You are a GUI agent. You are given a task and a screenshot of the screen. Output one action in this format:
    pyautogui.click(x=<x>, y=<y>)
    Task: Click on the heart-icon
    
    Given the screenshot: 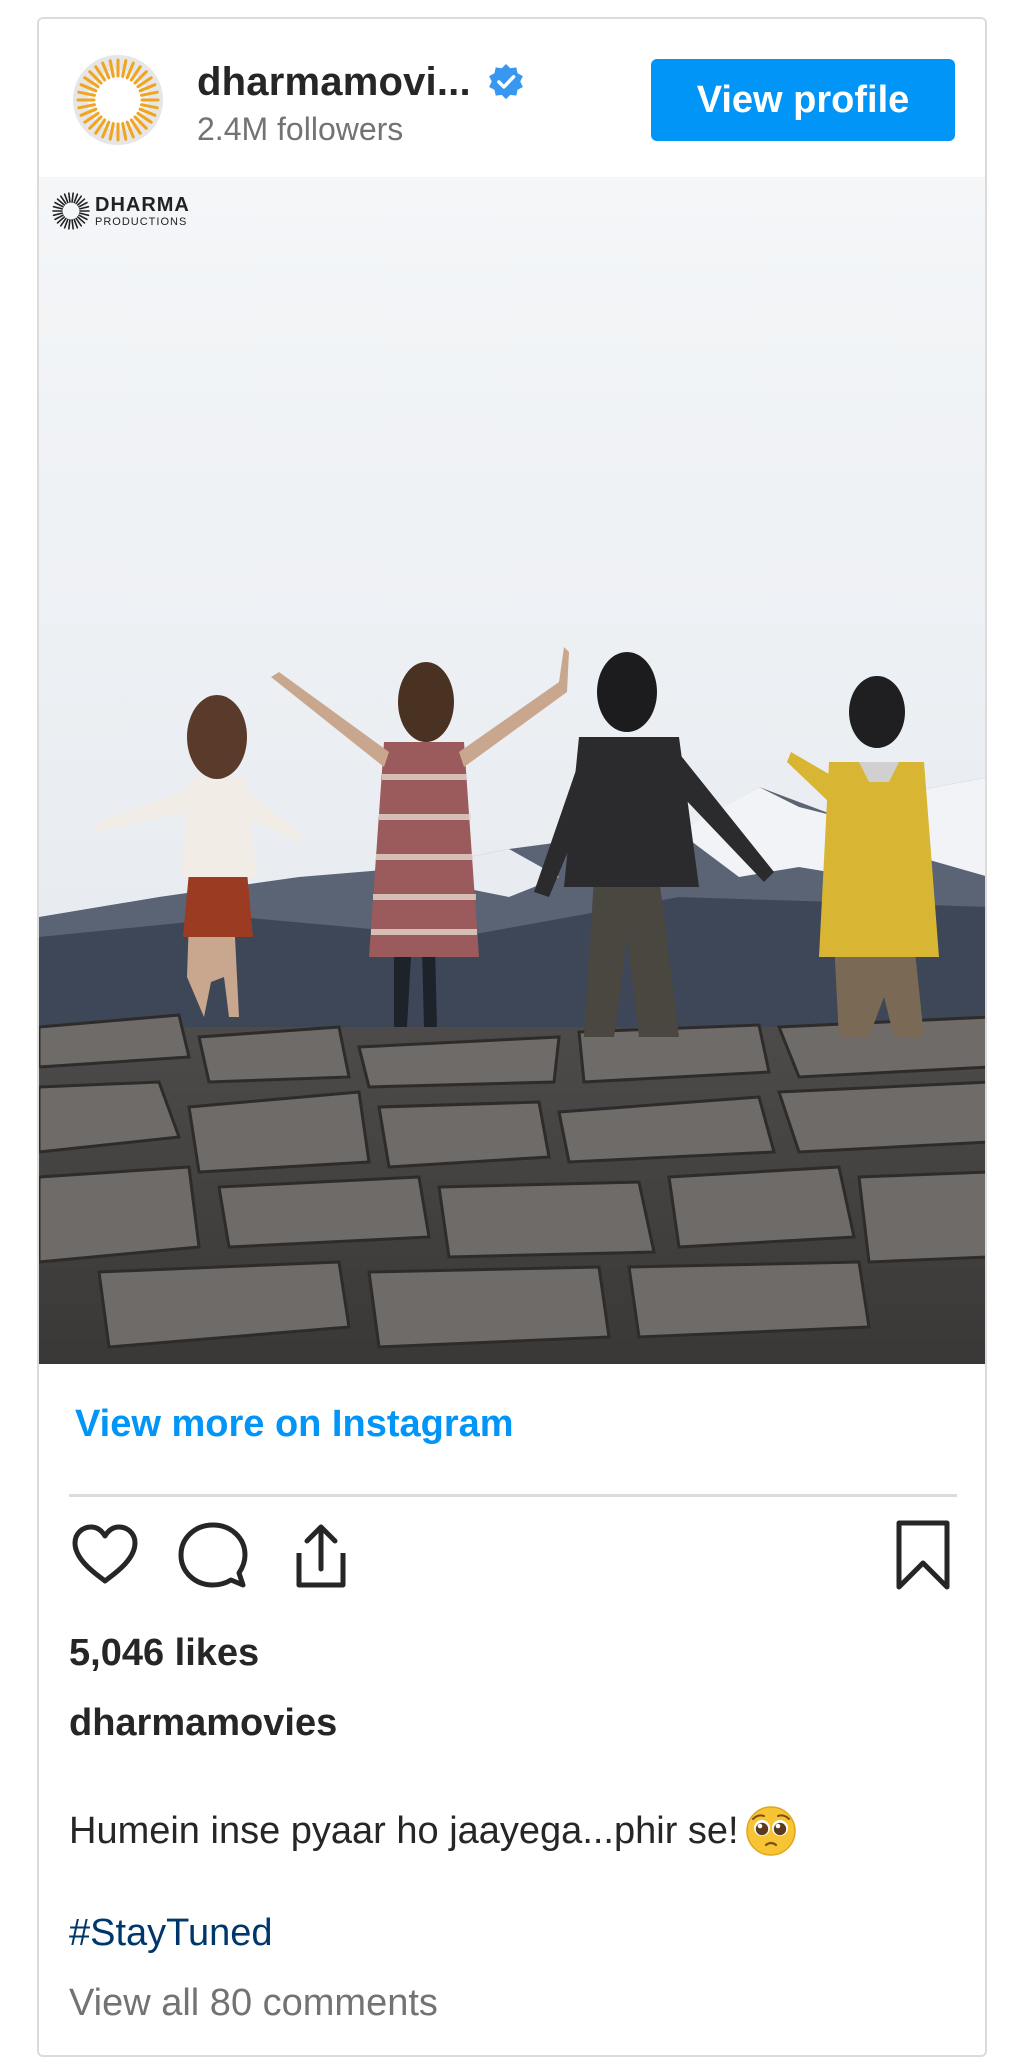 What is the action you would take?
    pyautogui.click(x=105, y=1555)
    